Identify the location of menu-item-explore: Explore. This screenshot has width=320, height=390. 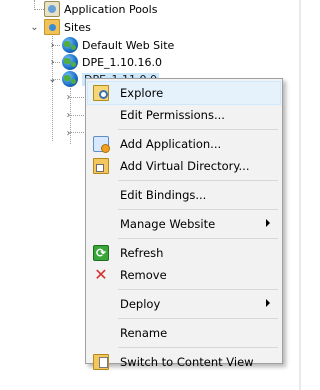
(184, 93).